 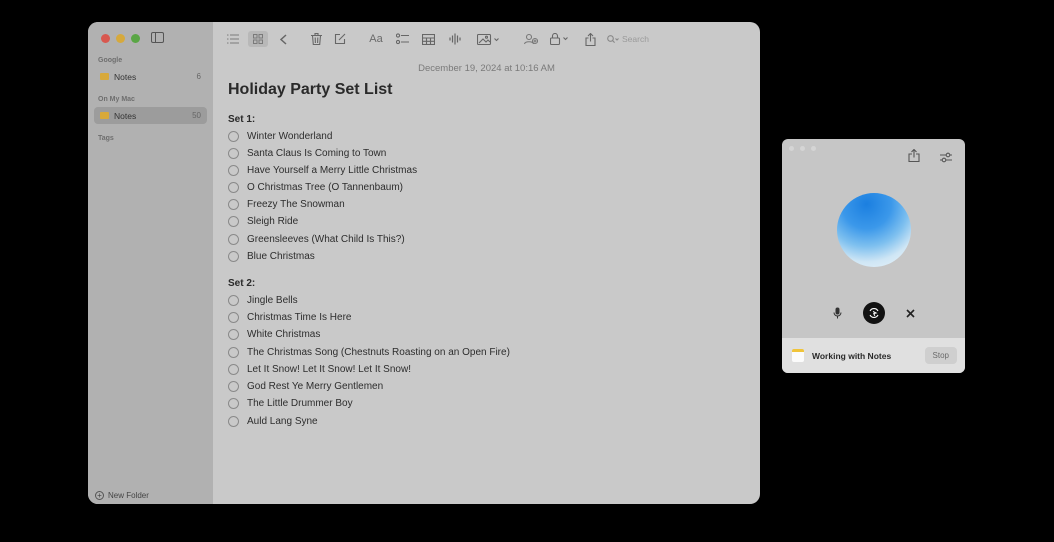 I want to click on collaborate-icon, so click(x=531, y=39).